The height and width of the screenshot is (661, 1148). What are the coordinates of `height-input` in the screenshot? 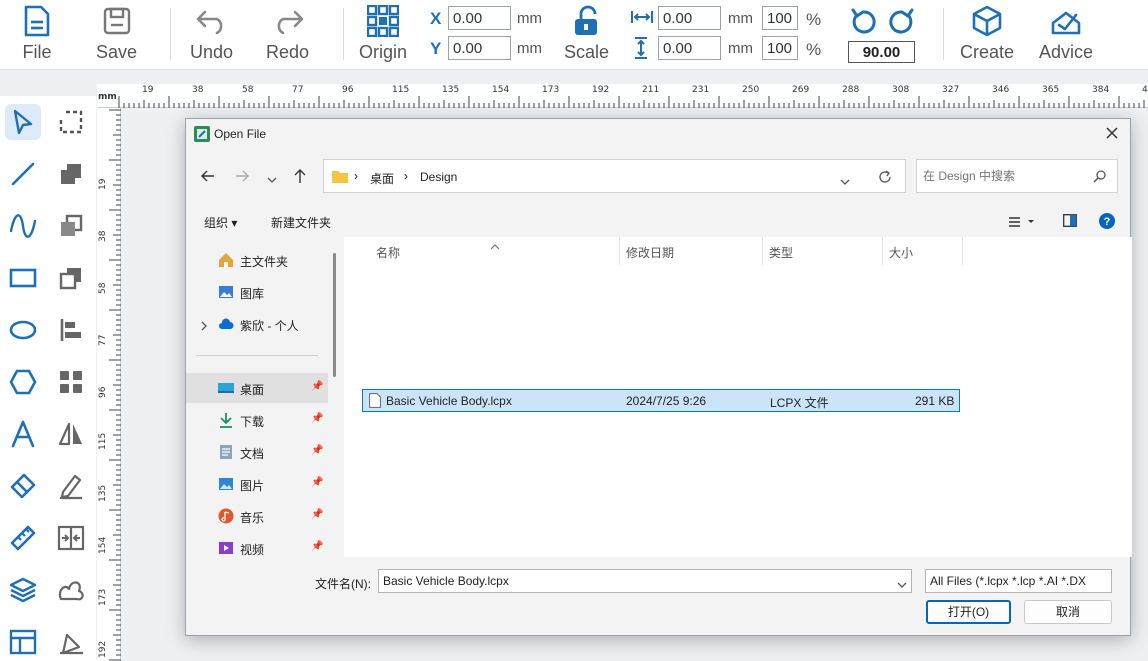 It's located at (689, 48).